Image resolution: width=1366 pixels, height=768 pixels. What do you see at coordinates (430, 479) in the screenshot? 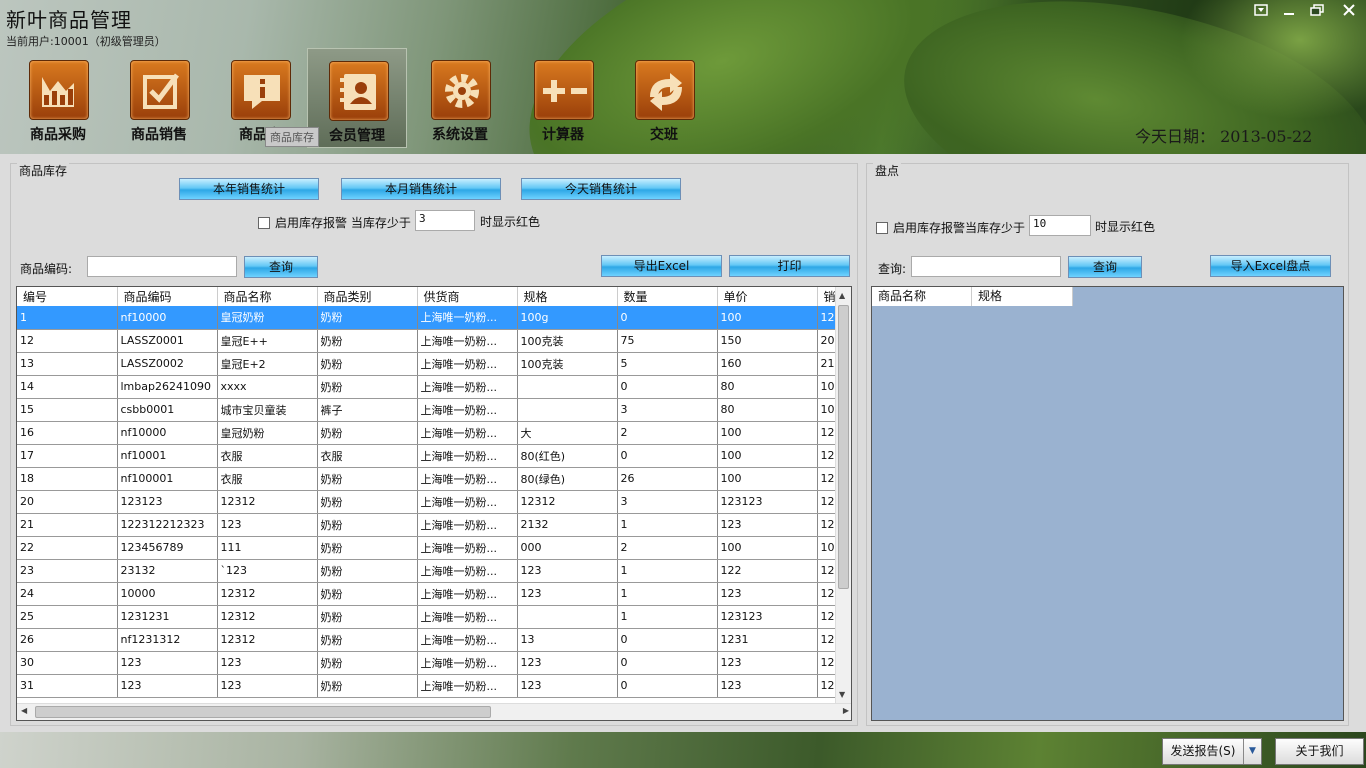
I see `table-row: 18 nf100001 衣服 奶粉 上海唯一奶粉... 80(绿色) 26 100 120` at bounding box center [430, 479].